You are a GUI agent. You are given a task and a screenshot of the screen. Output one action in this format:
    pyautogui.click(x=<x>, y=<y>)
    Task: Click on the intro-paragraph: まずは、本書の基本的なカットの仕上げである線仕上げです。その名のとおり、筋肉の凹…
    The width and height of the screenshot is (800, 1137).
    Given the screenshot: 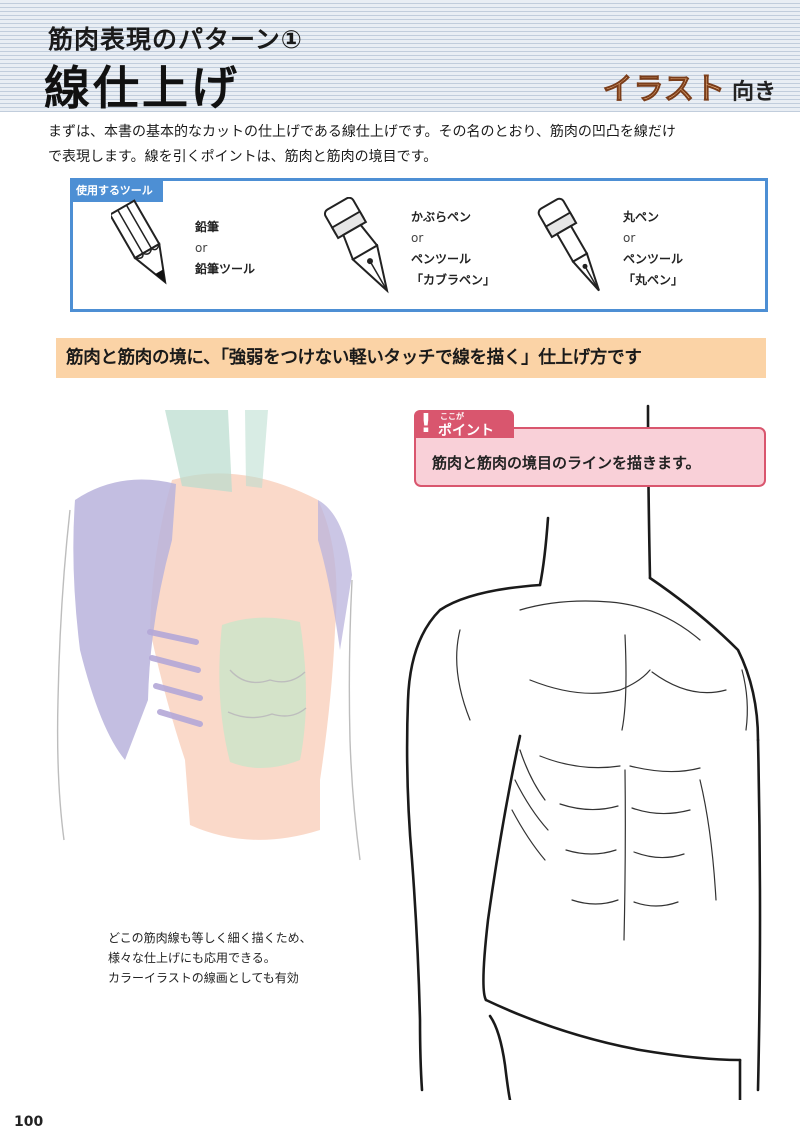 What is the action you would take?
    pyautogui.click(x=413, y=145)
    